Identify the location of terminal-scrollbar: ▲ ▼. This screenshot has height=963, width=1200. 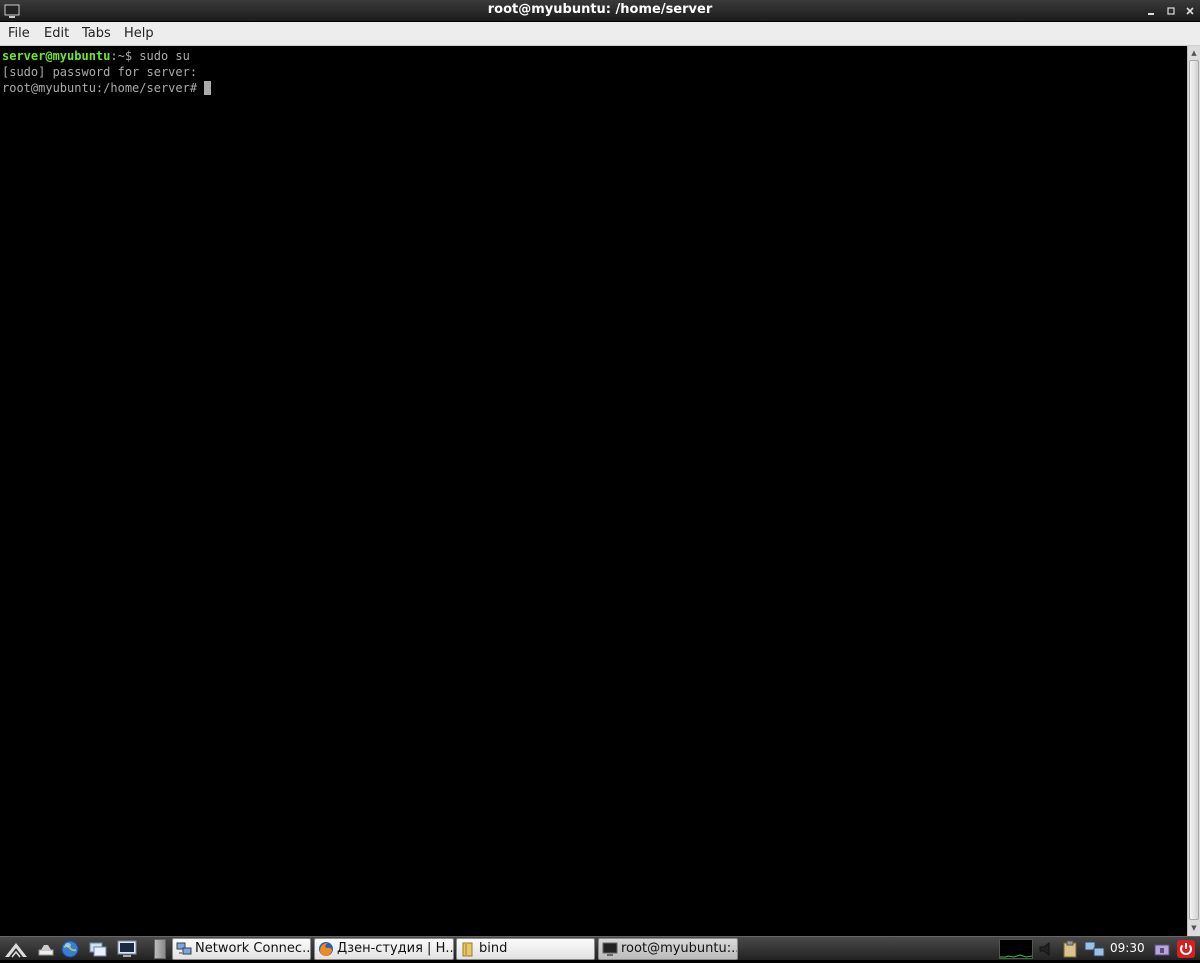
(1193, 491).